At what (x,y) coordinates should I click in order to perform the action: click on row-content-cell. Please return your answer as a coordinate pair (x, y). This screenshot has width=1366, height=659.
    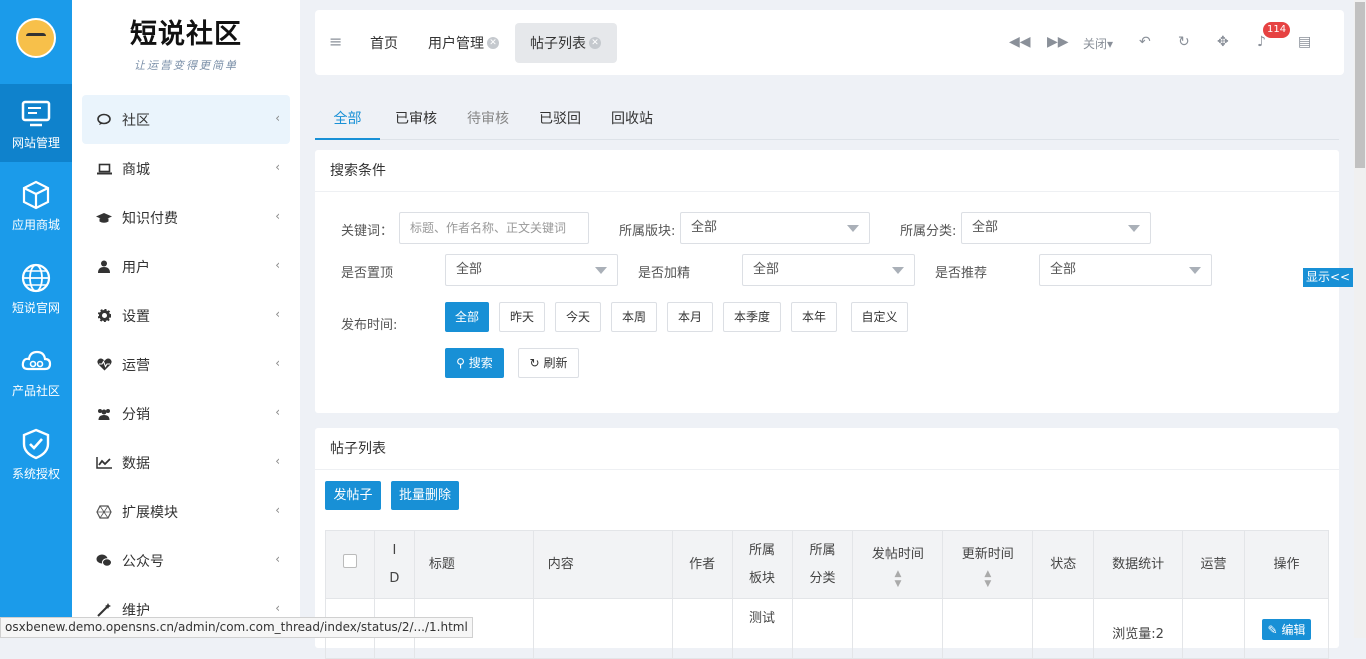
    Looking at the image, I should click on (602, 628).